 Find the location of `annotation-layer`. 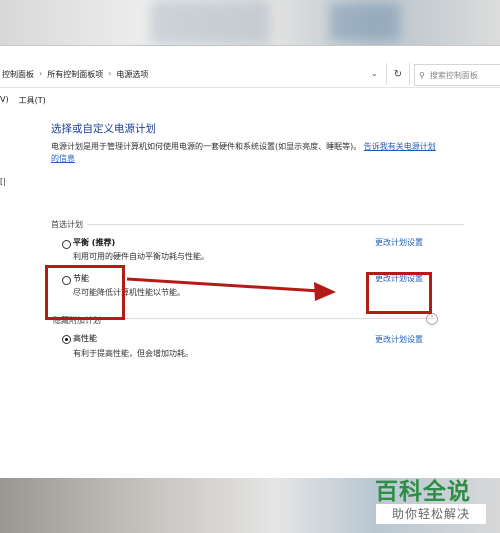

annotation-layer is located at coordinates (231, 289).